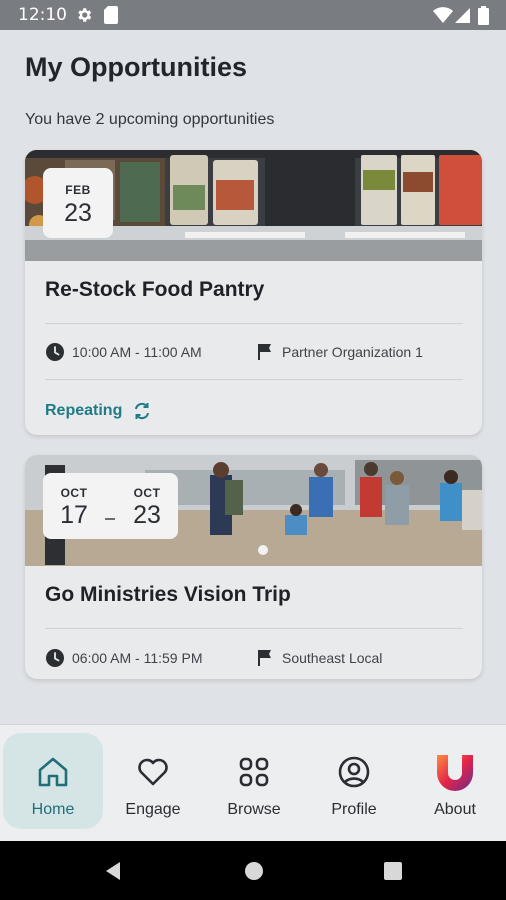 This screenshot has height=900, width=506. What do you see at coordinates (110, 519) in the screenshot?
I see `date-range-dash` at bounding box center [110, 519].